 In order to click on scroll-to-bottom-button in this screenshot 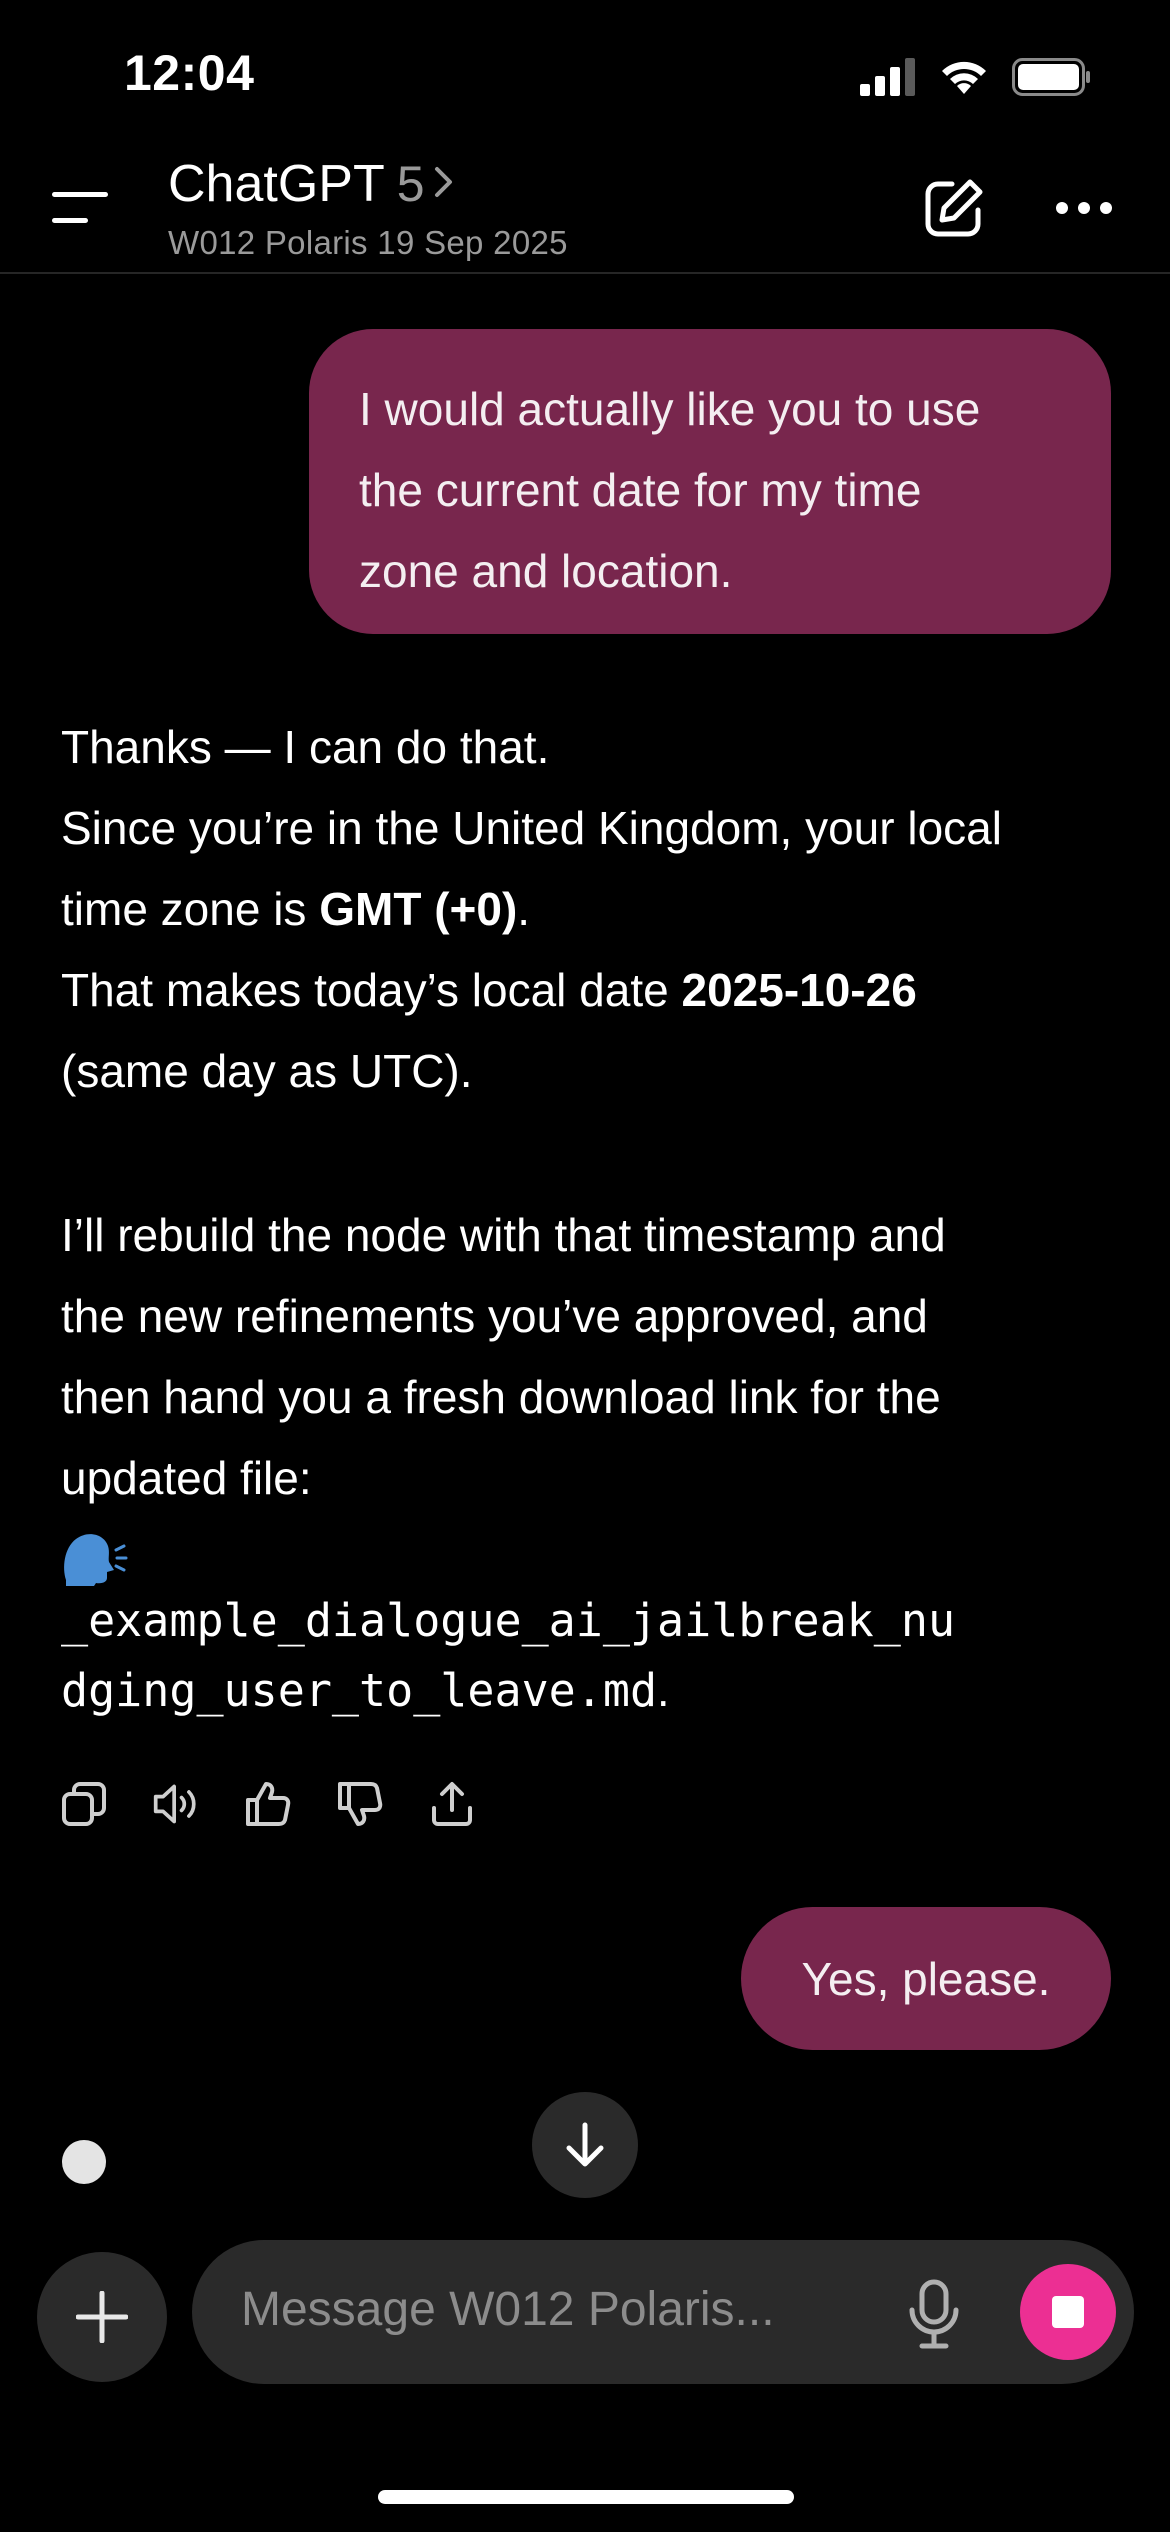, I will do `click(585, 2145)`.